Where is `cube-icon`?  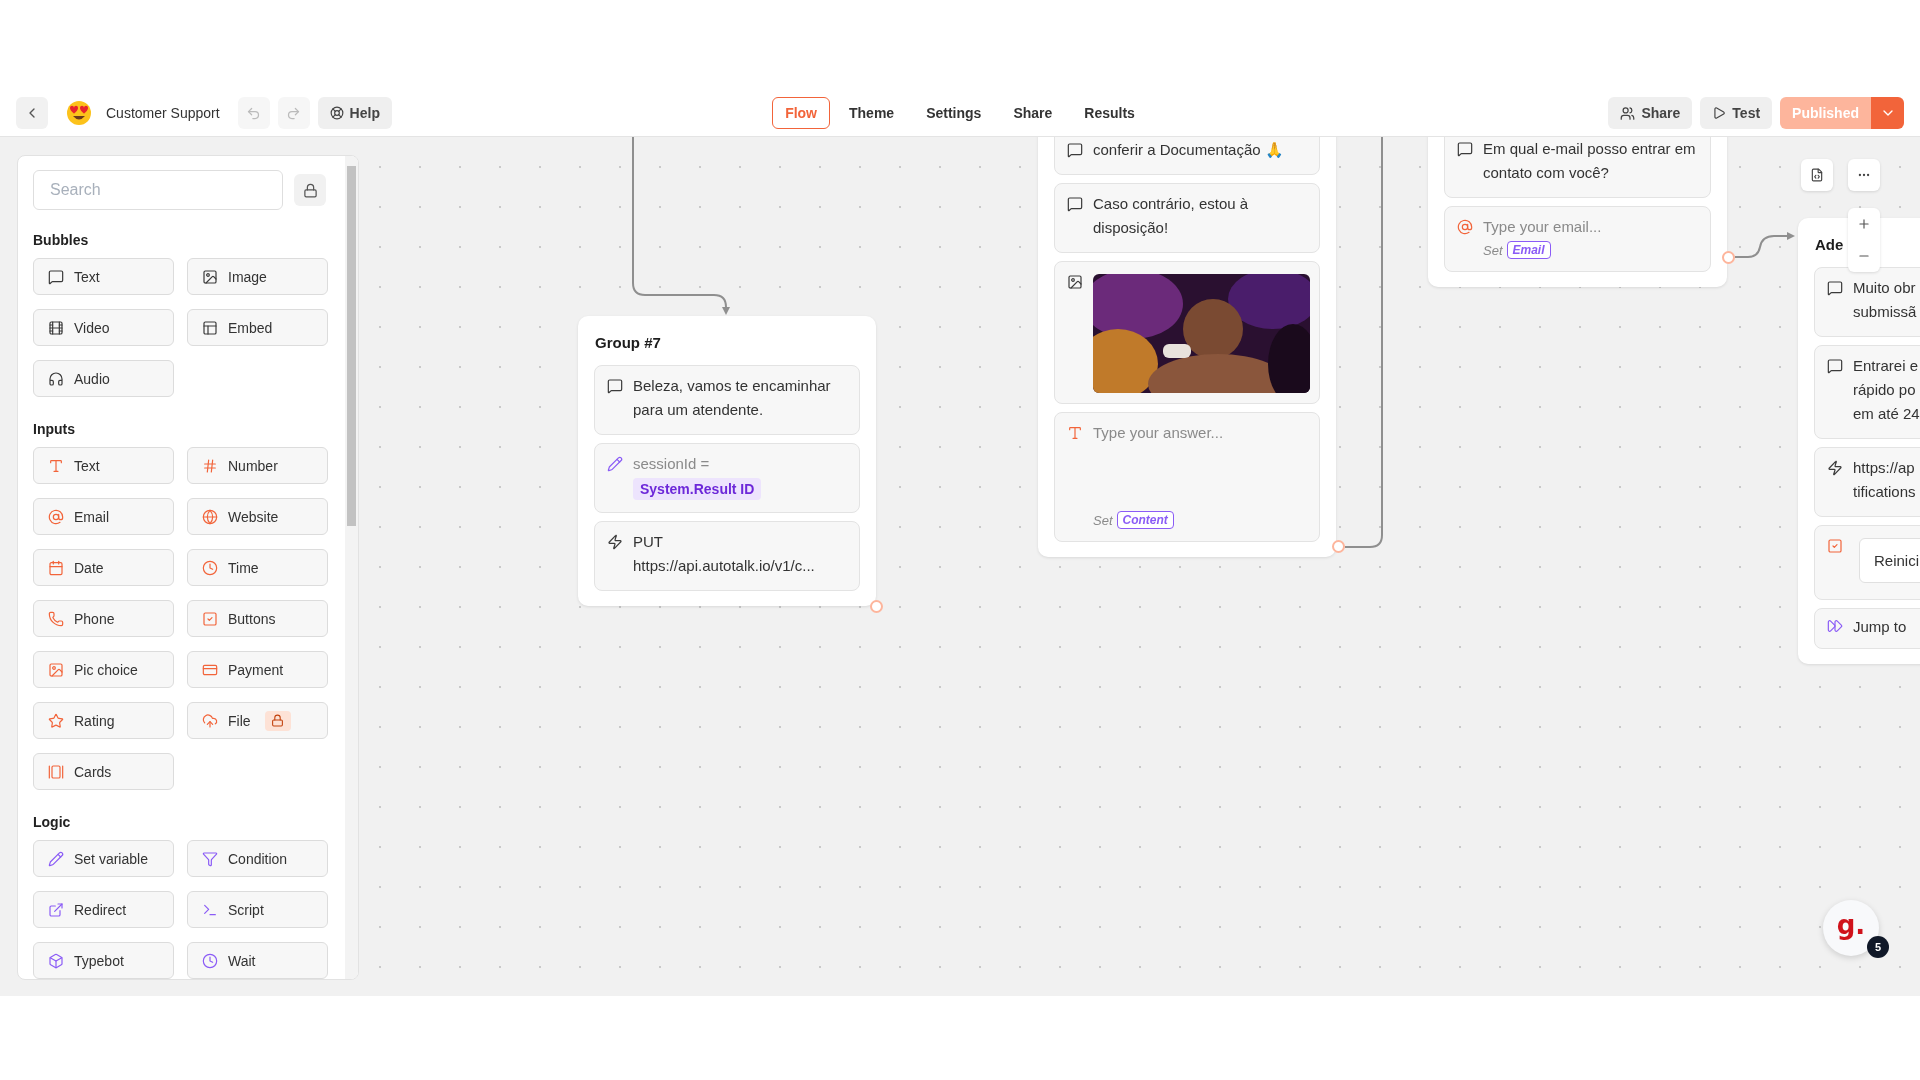 cube-icon is located at coordinates (56, 960).